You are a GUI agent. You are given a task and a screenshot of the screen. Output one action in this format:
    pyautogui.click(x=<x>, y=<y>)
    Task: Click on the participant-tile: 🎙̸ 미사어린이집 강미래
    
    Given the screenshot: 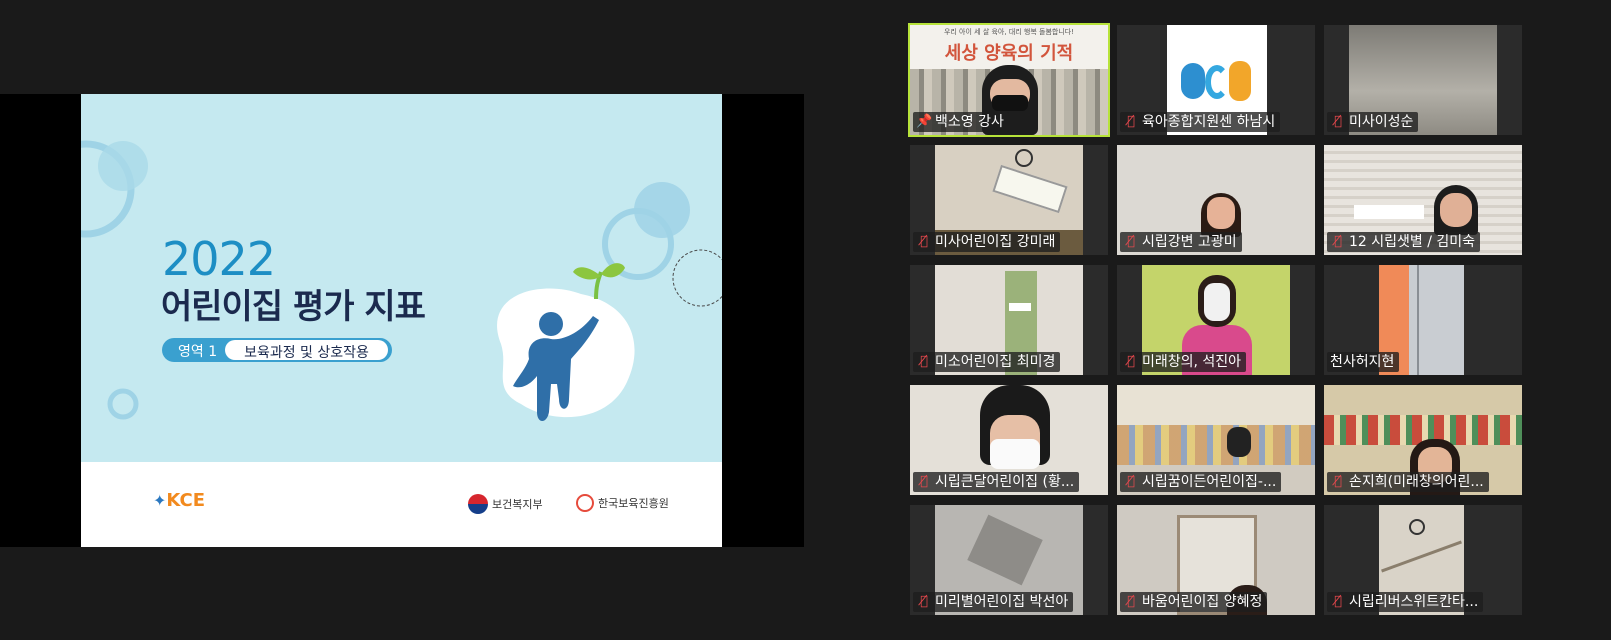 What is the action you would take?
    pyautogui.click(x=1009, y=200)
    